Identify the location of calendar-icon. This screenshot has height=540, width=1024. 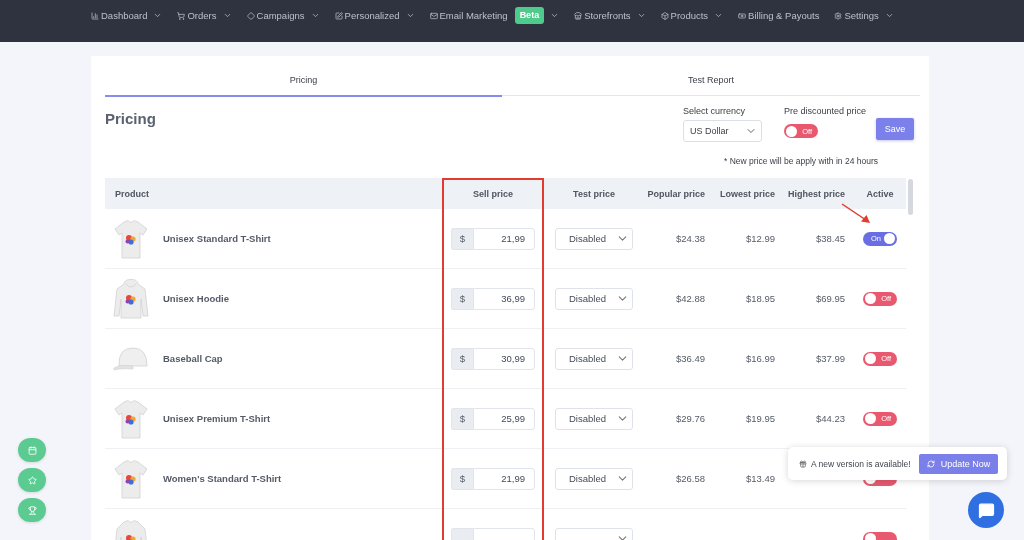
(32, 450).